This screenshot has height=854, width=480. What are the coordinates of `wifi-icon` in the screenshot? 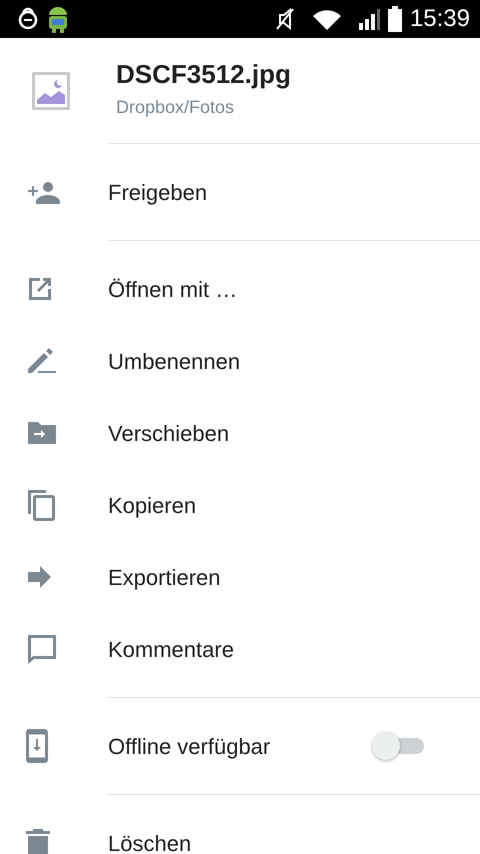 It's located at (327, 19).